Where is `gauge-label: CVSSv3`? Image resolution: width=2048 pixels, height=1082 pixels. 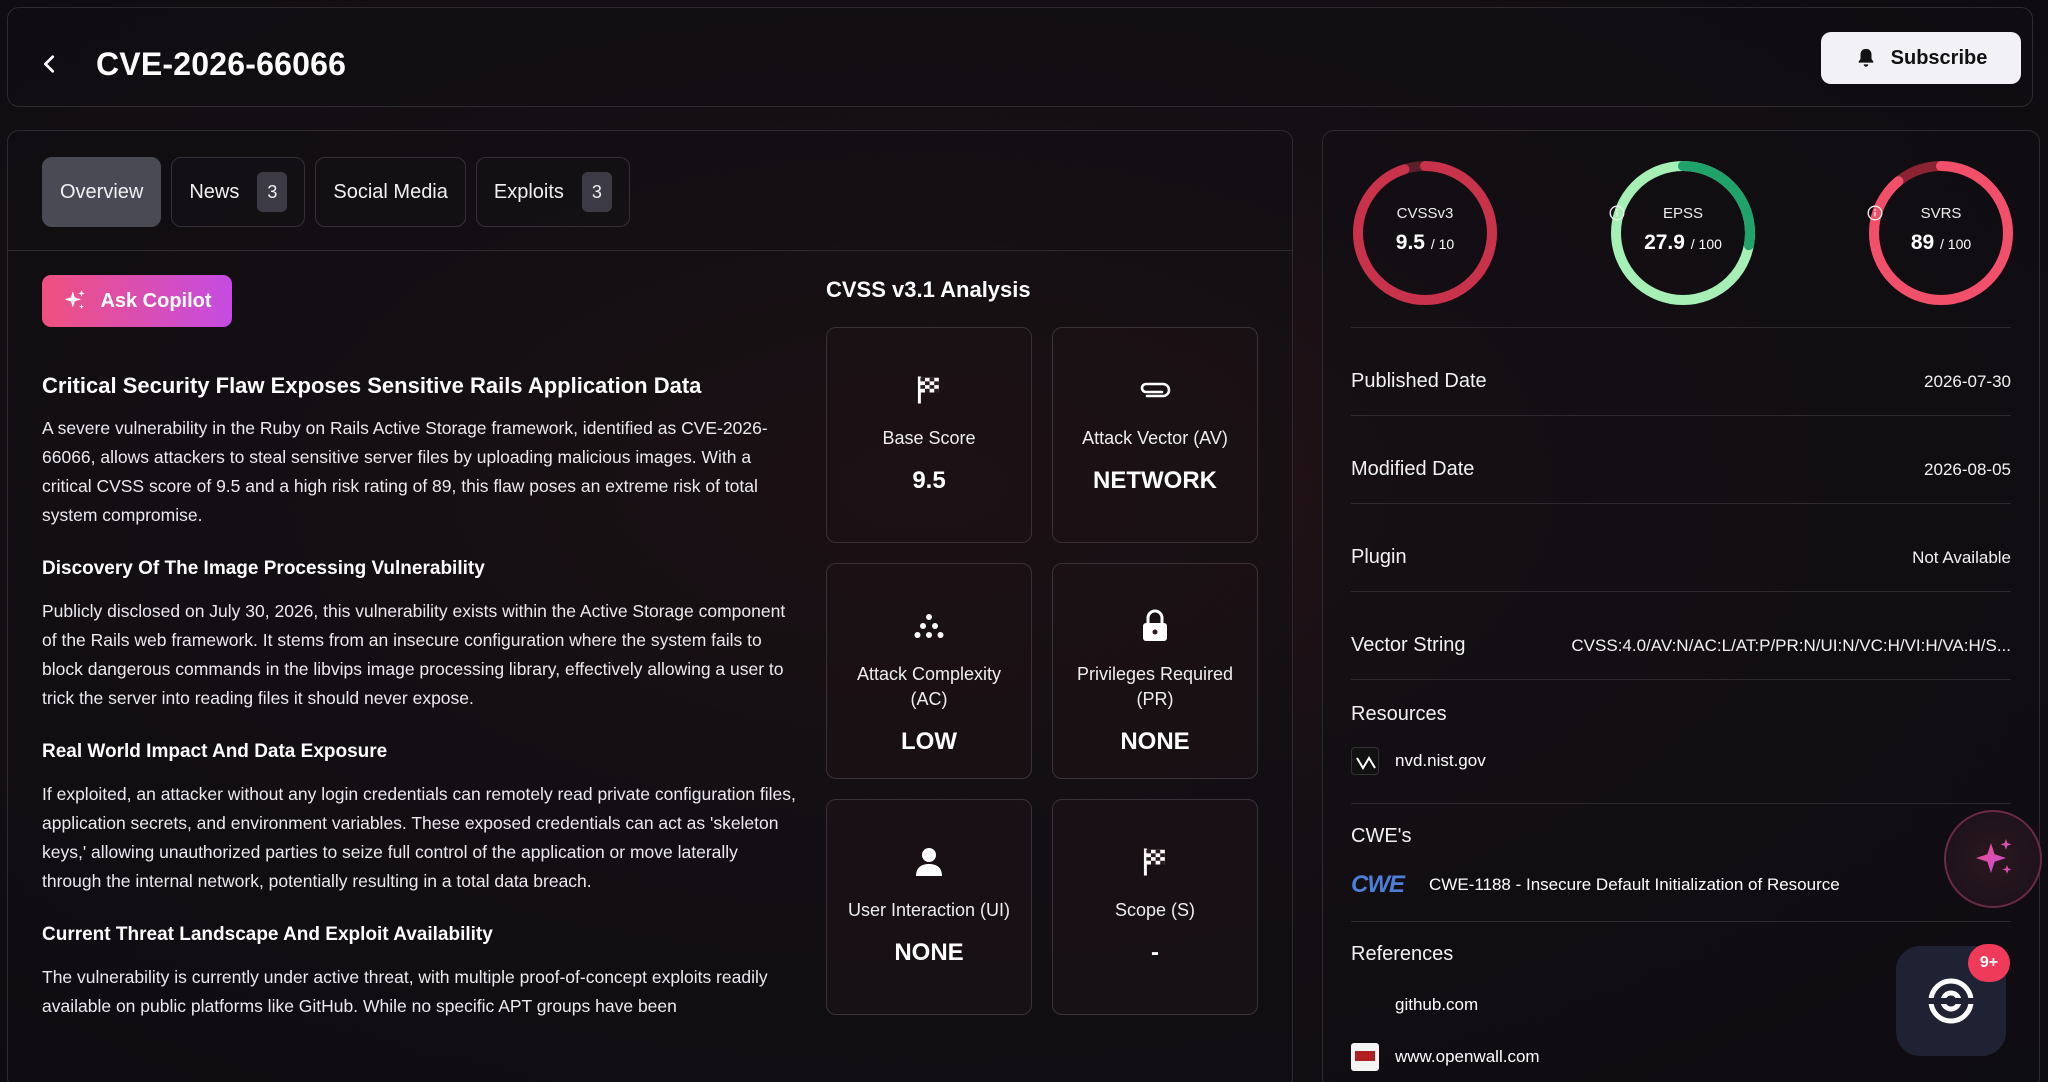 gauge-label: CVSSv3 is located at coordinates (1425, 213).